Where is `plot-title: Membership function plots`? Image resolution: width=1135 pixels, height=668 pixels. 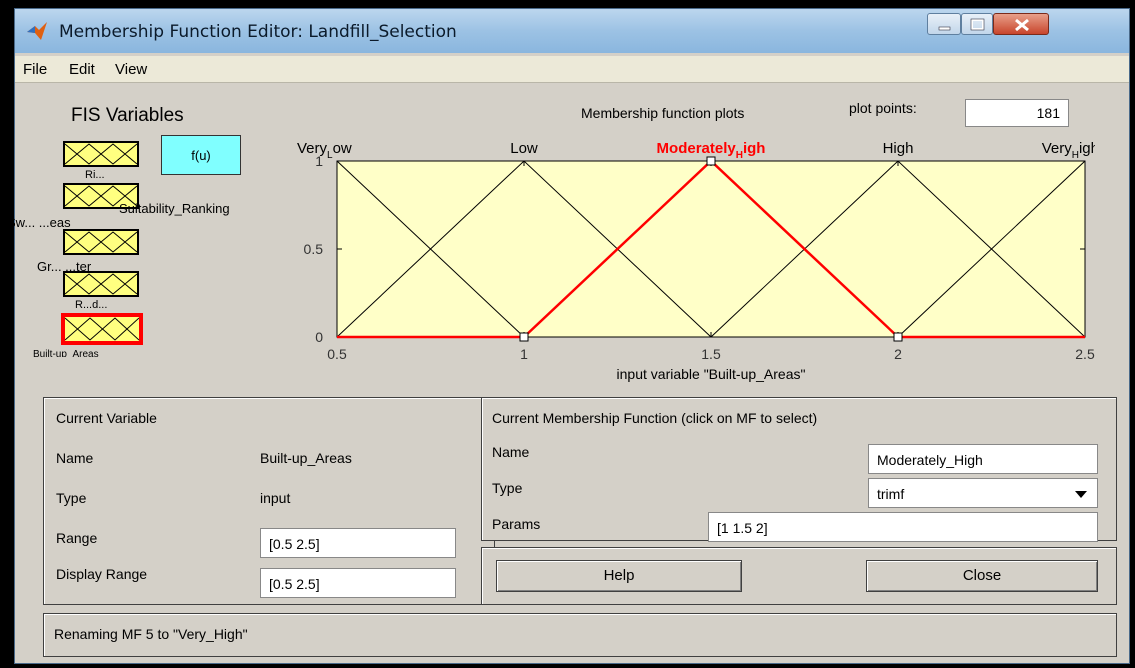 plot-title: Membership function plots is located at coordinates (663, 113).